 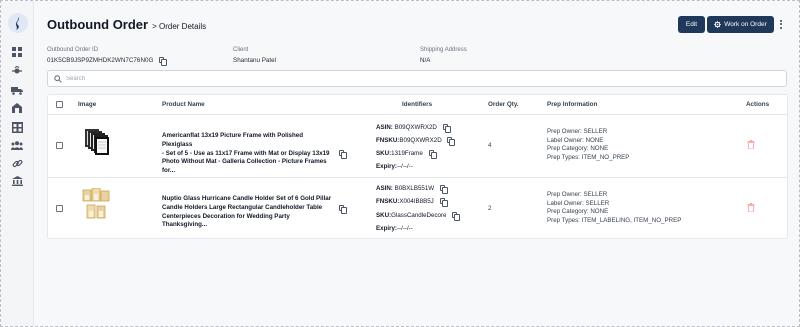 What do you see at coordinates (183, 104) in the screenshot?
I see `column-header-product-name: Product Name` at bounding box center [183, 104].